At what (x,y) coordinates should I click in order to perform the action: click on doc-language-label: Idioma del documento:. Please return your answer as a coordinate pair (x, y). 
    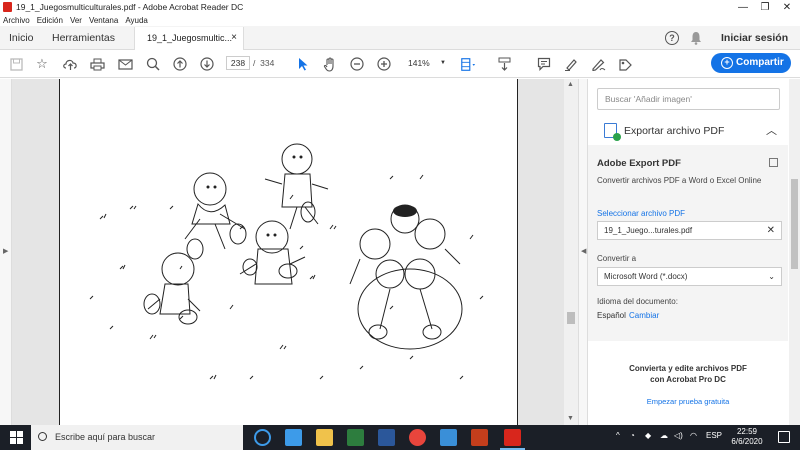
    Looking at the image, I should click on (637, 301).